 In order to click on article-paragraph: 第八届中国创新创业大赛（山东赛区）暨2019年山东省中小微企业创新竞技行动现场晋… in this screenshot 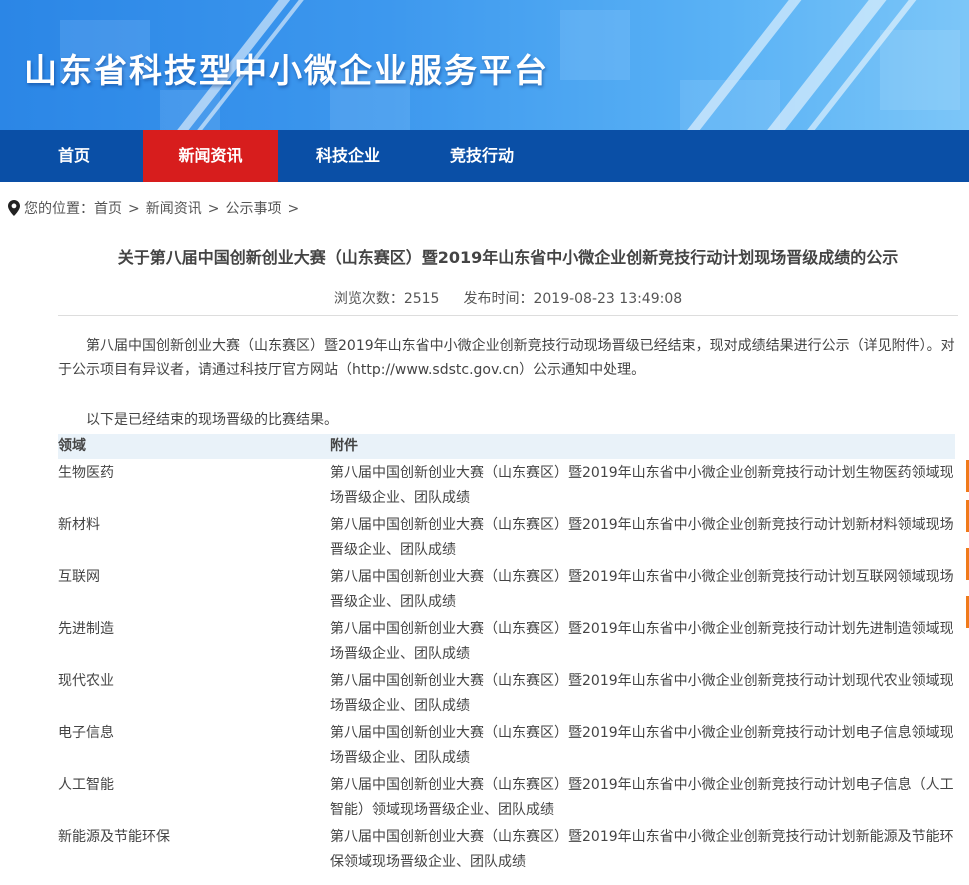, I will do `click(506, 358)`.